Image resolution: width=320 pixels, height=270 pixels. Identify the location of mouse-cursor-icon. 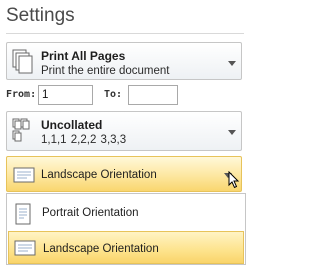
(234, 182).